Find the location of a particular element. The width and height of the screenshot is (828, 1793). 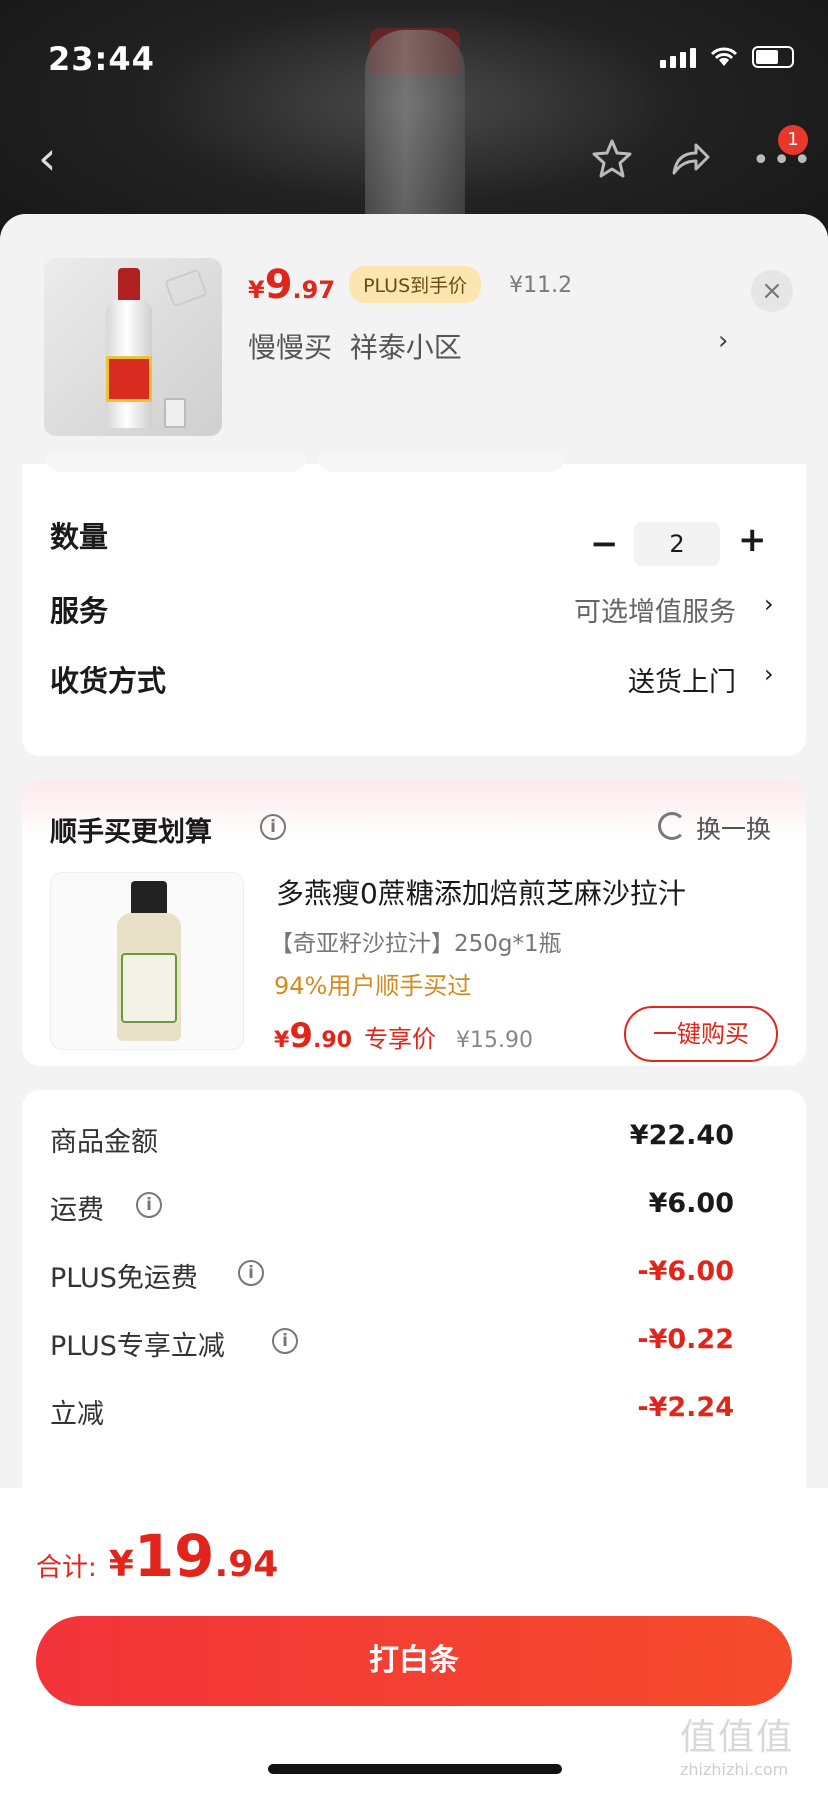

cost-label: 运费 is located at coordinates (77, 1210).